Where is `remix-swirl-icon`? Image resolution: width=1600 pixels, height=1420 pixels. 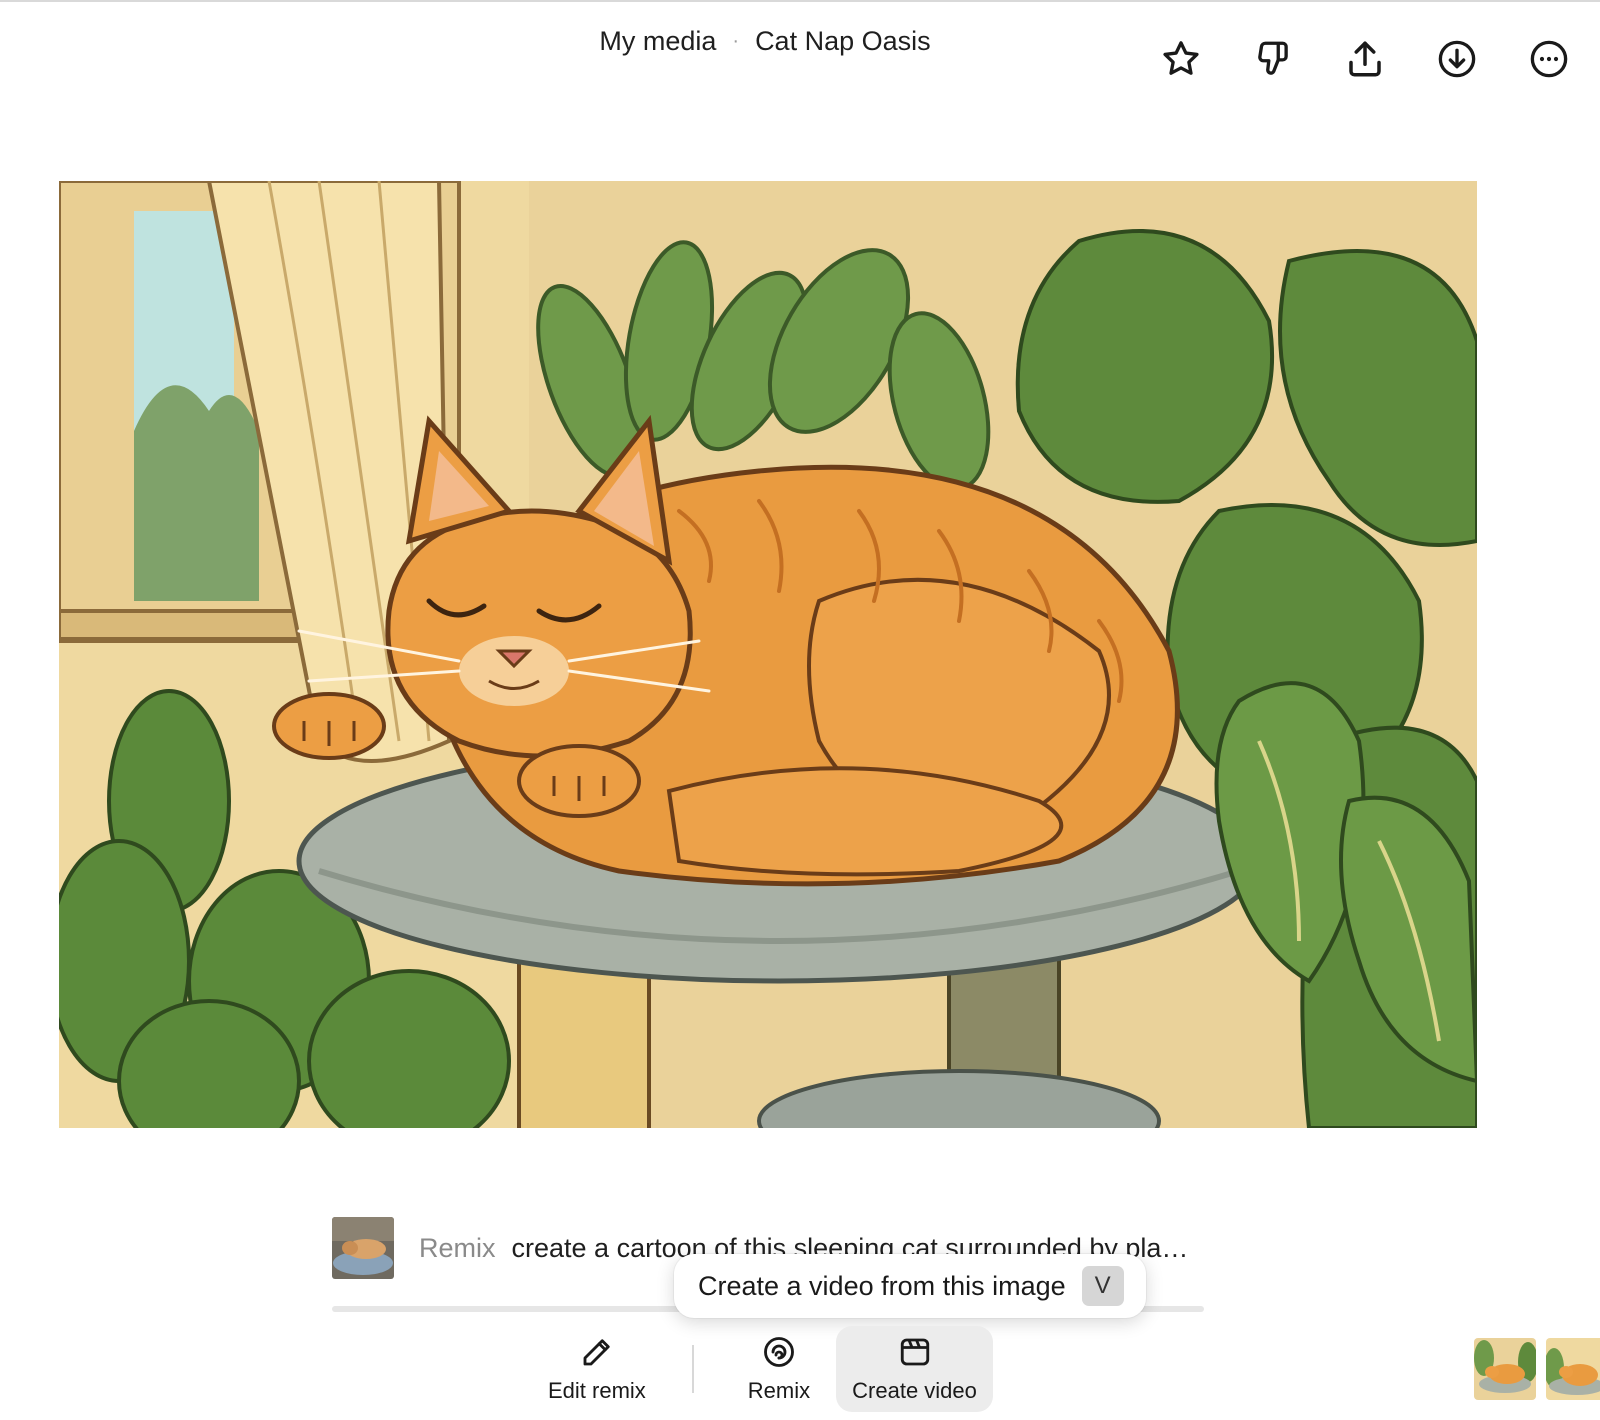 remix-swirl-icon is located at coordinates (779, 1352).